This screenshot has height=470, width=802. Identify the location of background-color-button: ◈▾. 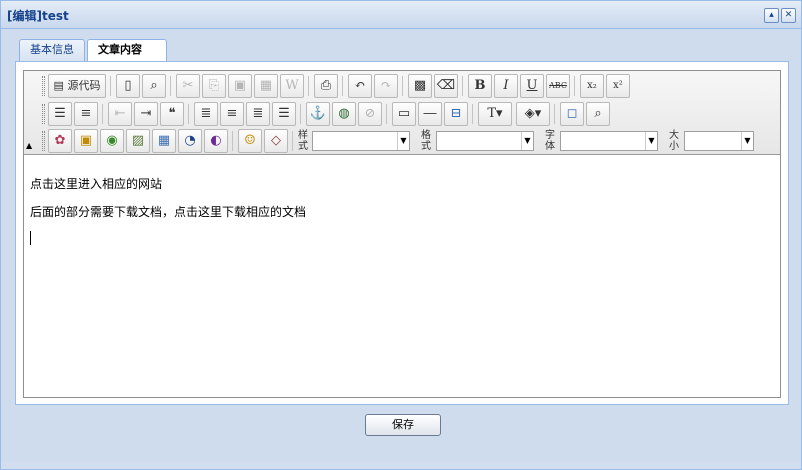
(533, 114).